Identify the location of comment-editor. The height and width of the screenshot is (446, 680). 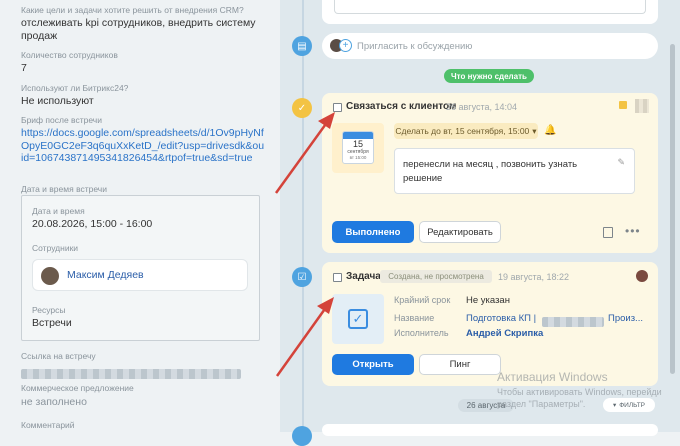
(490, 12).